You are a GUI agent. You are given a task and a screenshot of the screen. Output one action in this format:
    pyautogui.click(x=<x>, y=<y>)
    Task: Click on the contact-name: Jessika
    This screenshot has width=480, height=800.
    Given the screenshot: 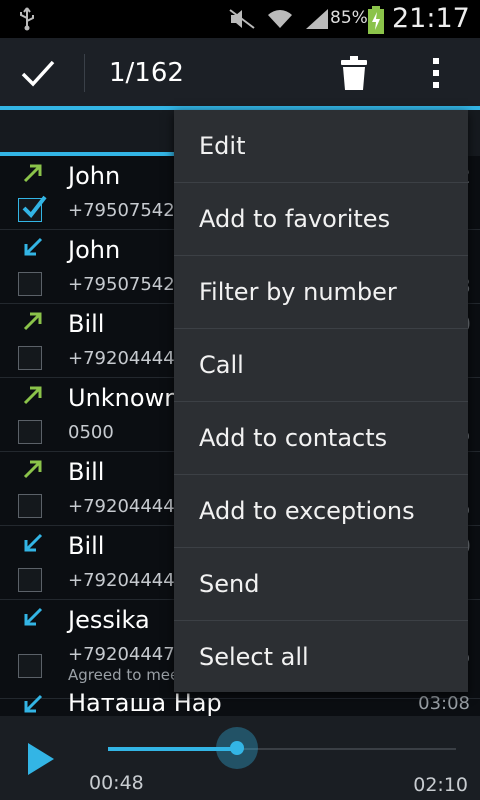 What is the action you would take?
    pyautogui.click(x=109, y=620)
    